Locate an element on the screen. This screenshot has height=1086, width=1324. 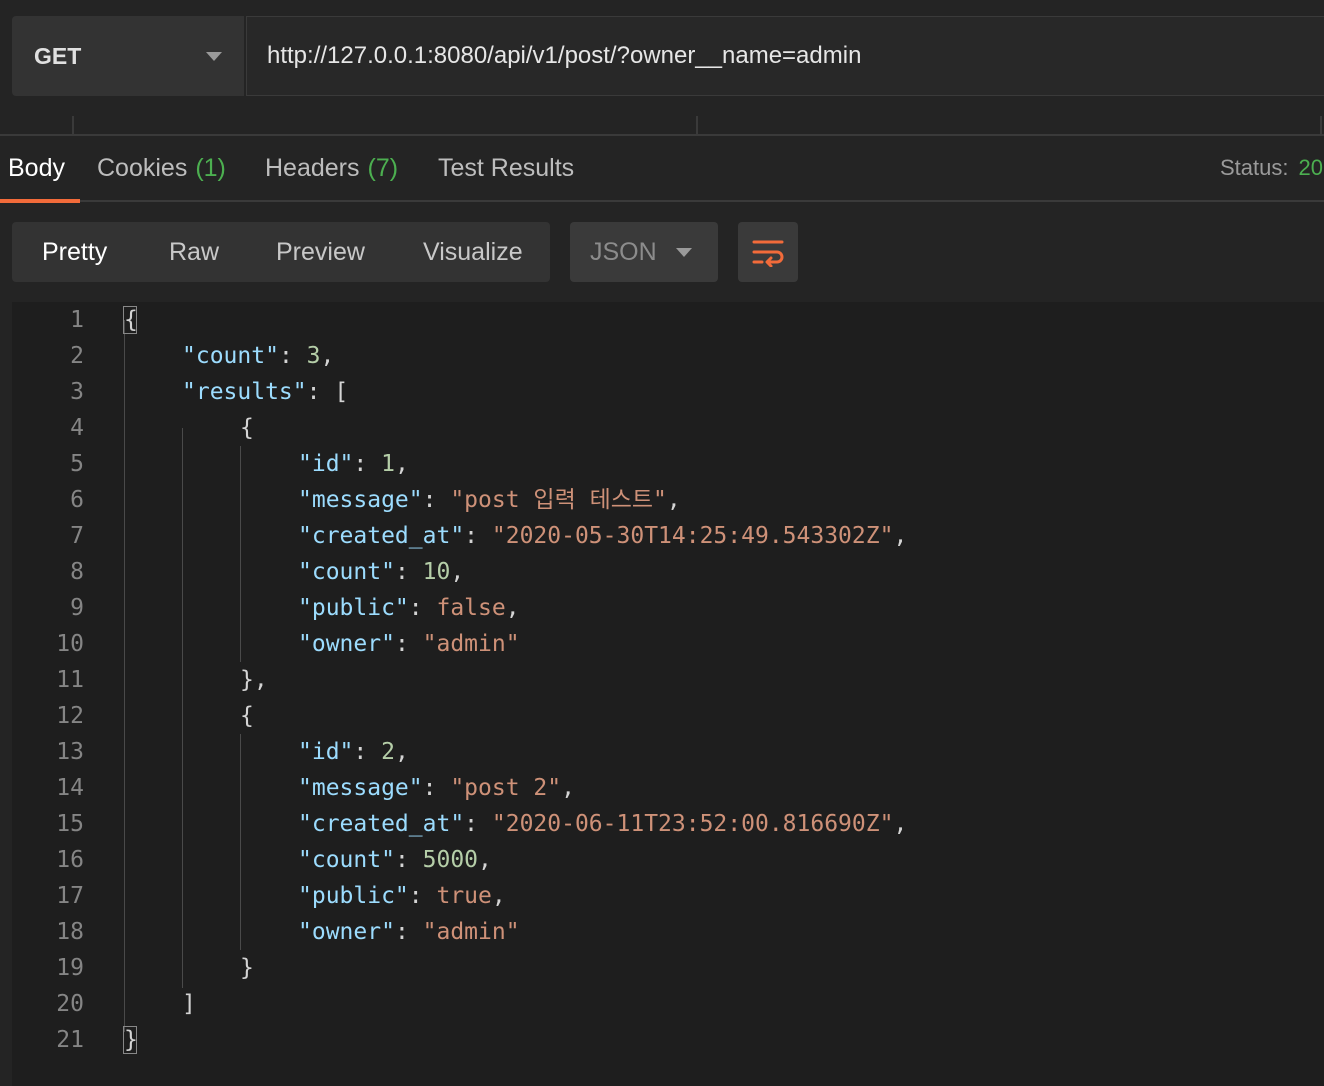
code-token: 2 is located at coordinates (388, 752).